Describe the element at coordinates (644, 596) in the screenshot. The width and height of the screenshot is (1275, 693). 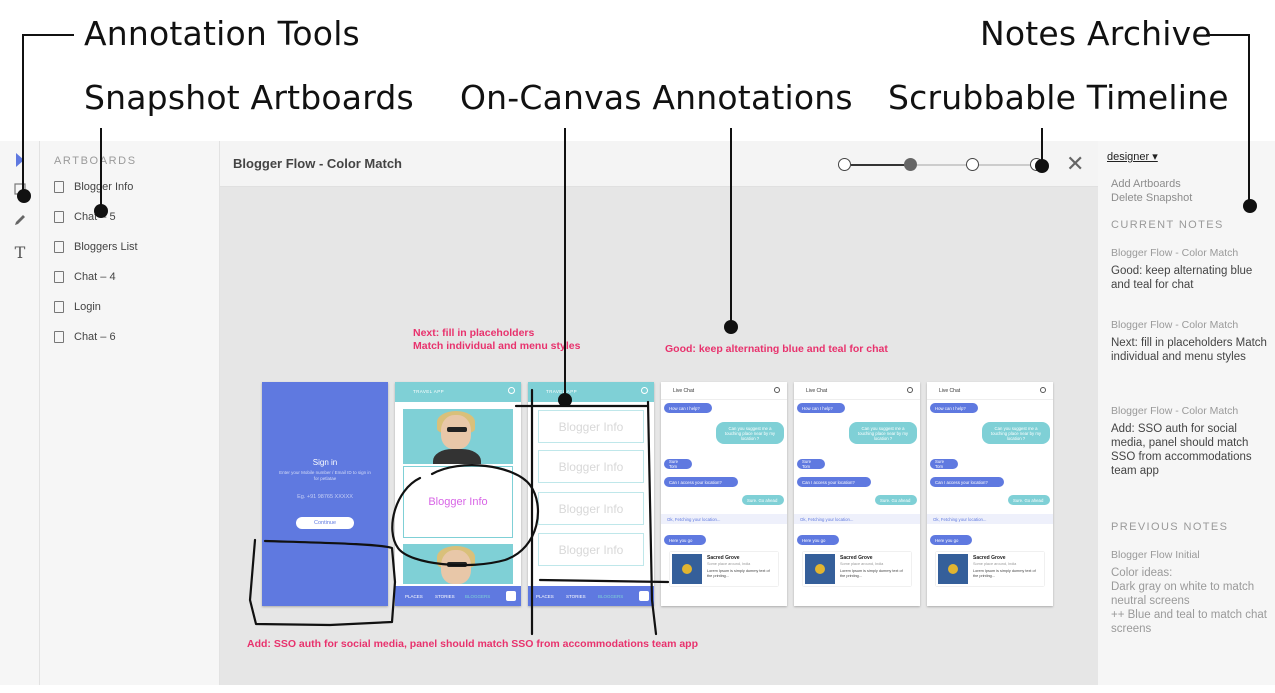
I see `profile-icon` at that location.